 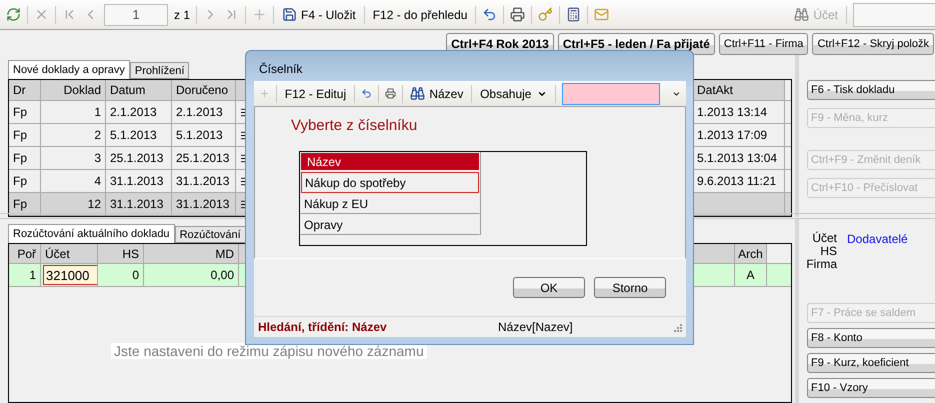 I want to click on dialog-title: Číselník, so click(x=280, y=69).